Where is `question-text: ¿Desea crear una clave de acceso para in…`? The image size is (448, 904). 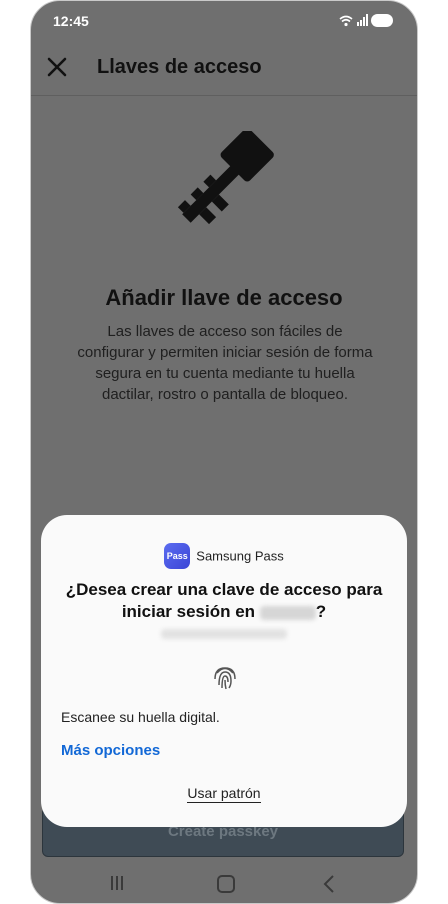
question-text: ¿Desea crear una clave de acceso para in… is located at coordinates (224, 600).